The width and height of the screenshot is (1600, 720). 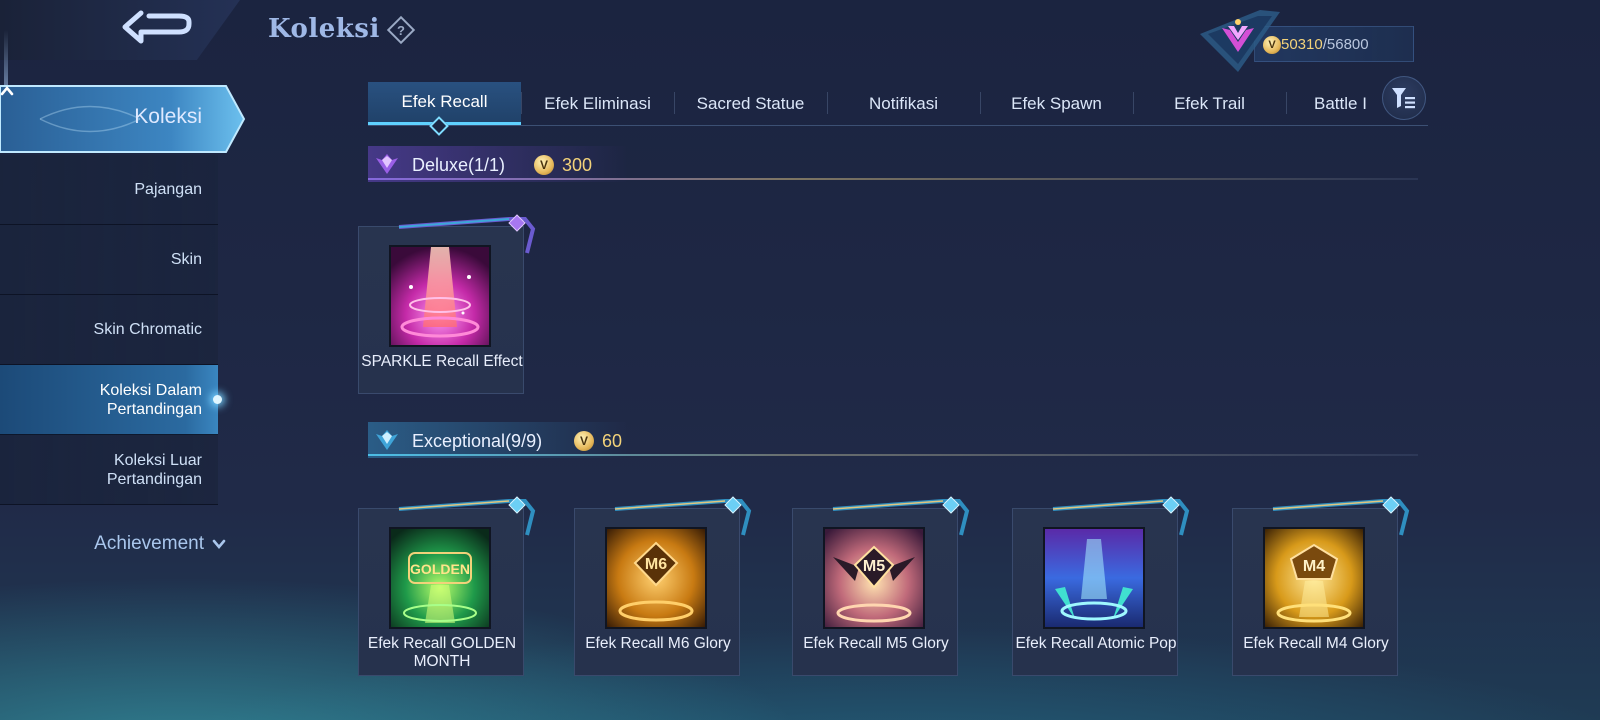 I want to click on item-card: SPARKLE Recall Effect, so click(x=447, y=304).